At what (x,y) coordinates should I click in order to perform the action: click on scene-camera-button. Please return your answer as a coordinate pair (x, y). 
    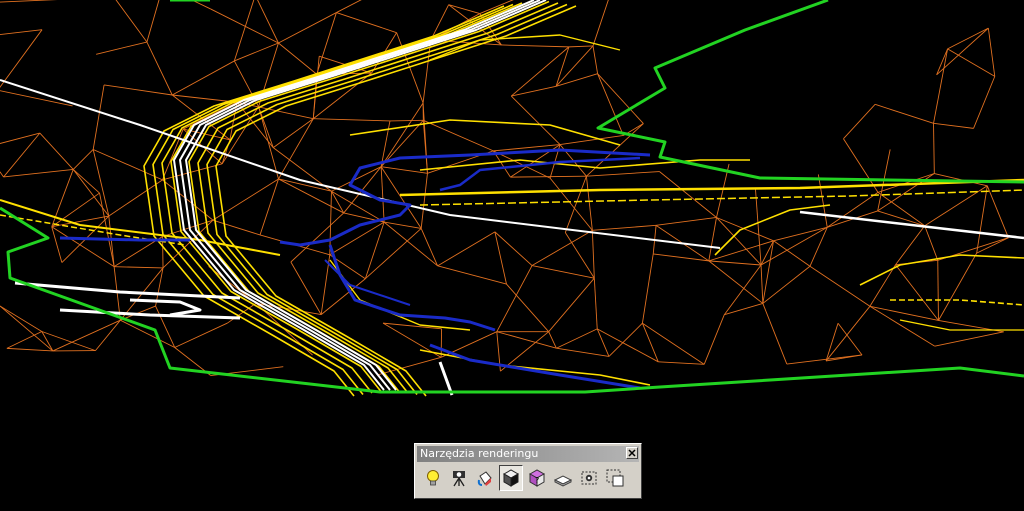
    Looking at the image, I should click on (459, 478).